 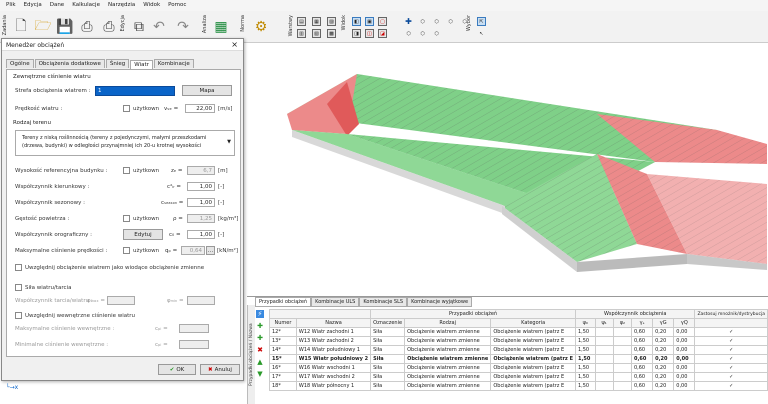 I want to click on col-gs: γₛ, so click(x=642, y=323).